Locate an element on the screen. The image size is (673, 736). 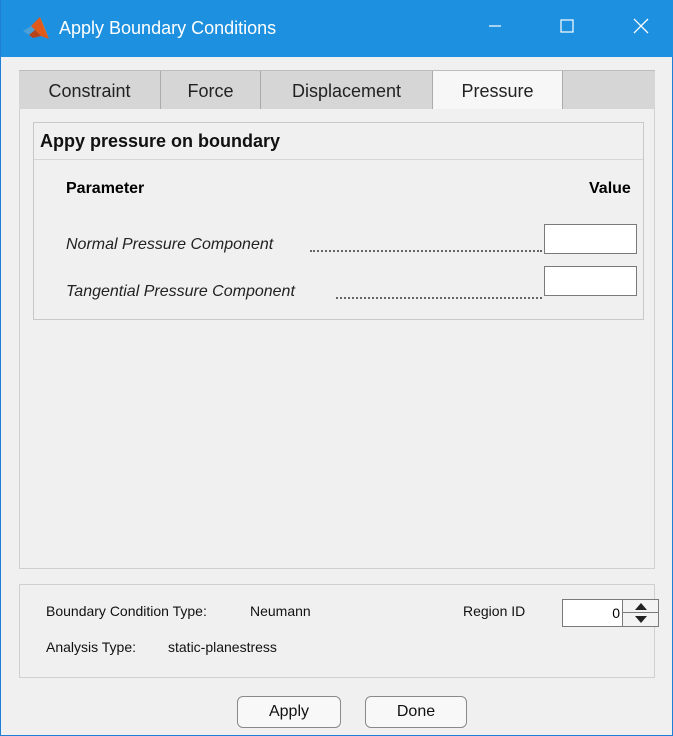
parameter-header: Parameter is located at coordinates (105, 188).